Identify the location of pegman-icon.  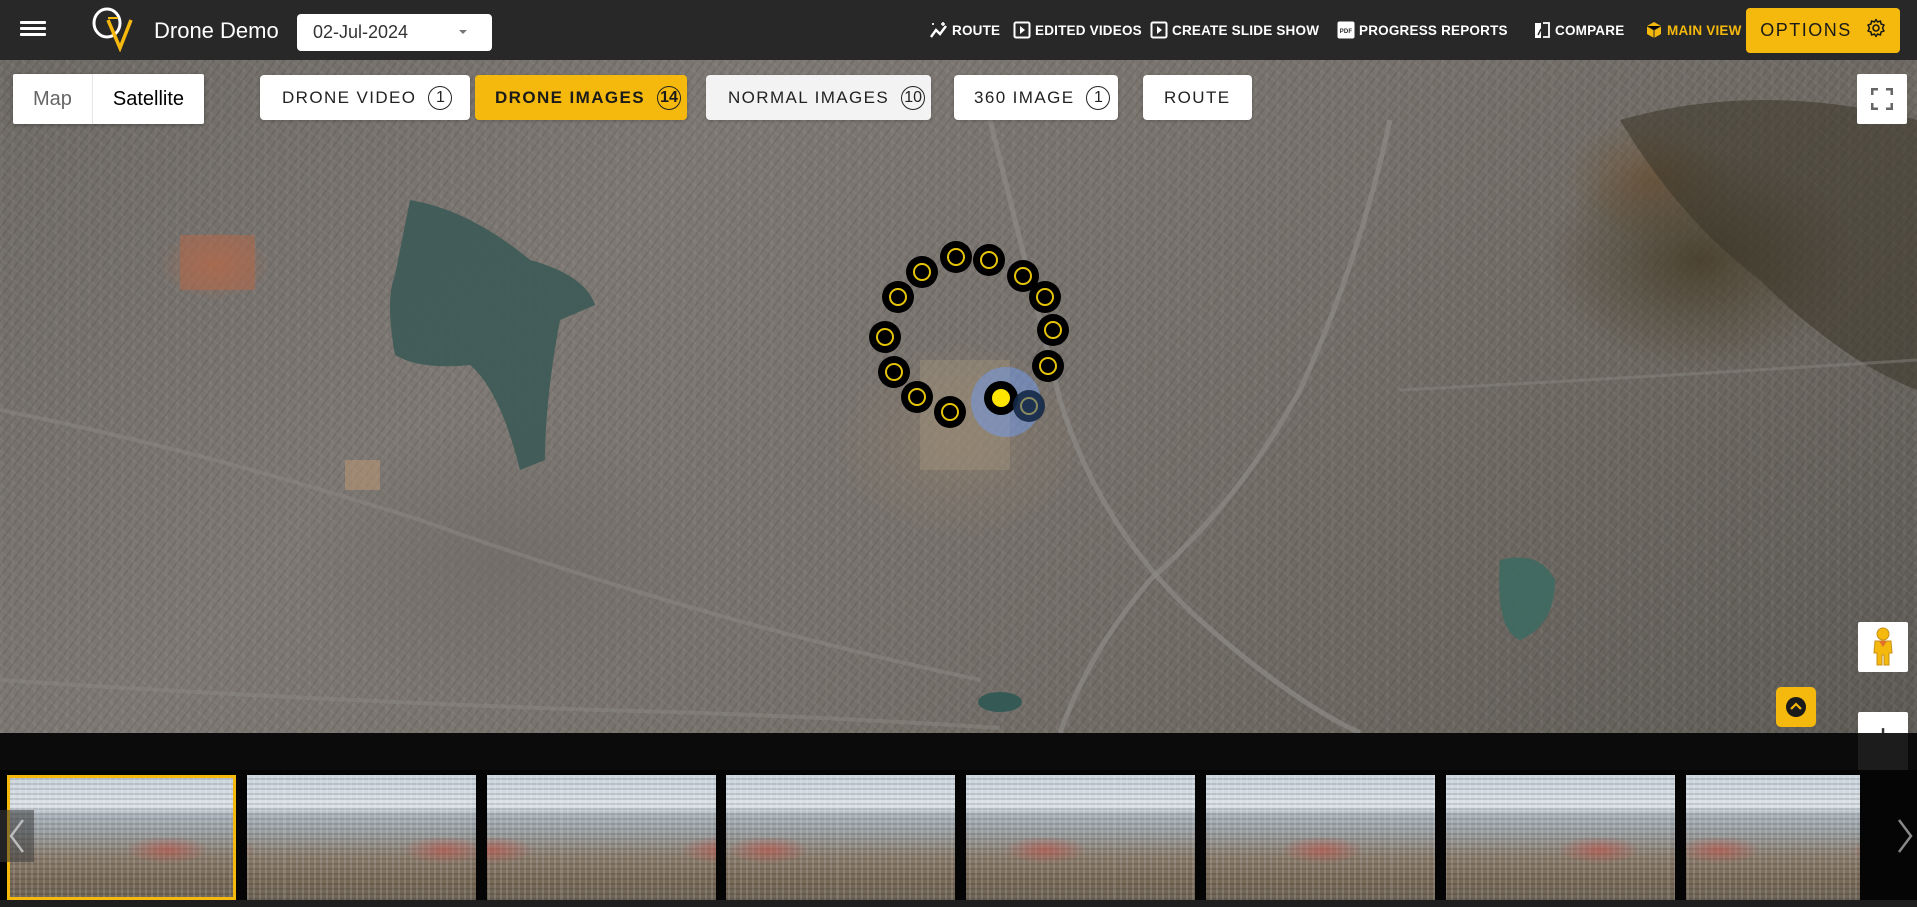
(1883, 646).